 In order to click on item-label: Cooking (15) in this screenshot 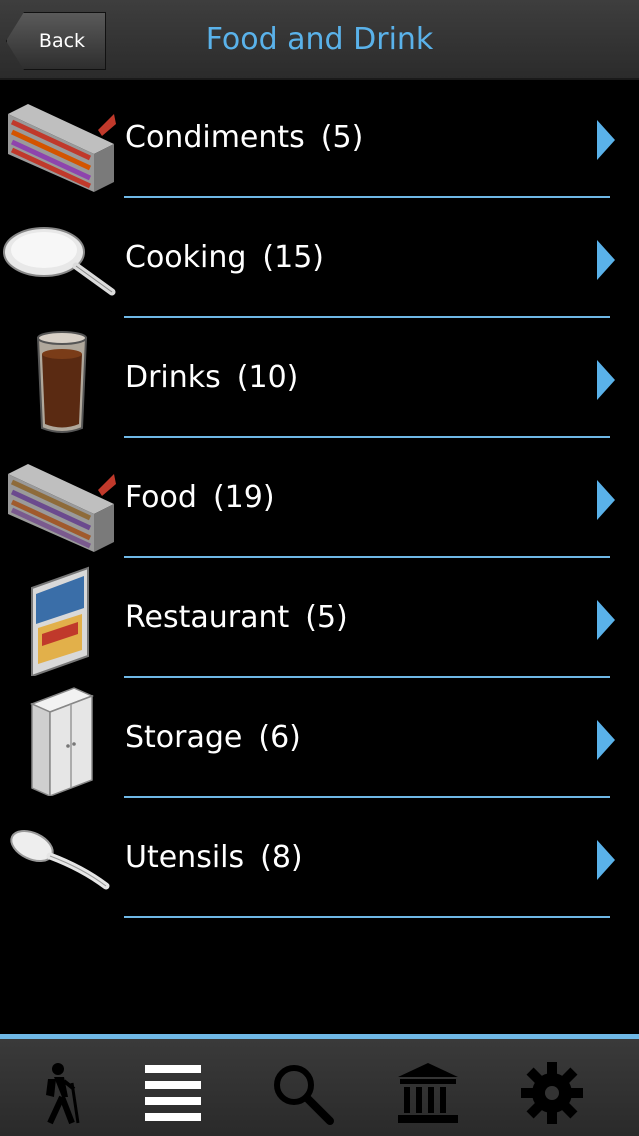, I will do `click(225, 257)`.